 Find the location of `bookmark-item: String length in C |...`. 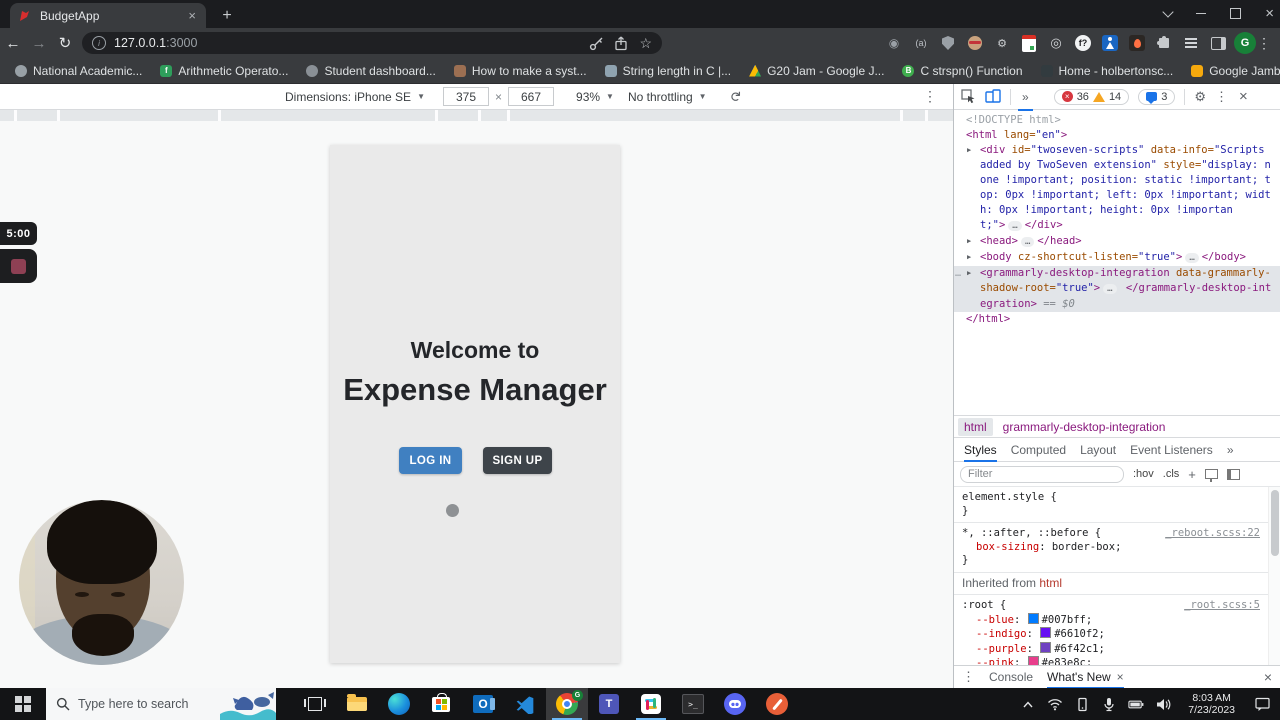

bookmark-item: String length in C |... is located at coordinates (668, 70).